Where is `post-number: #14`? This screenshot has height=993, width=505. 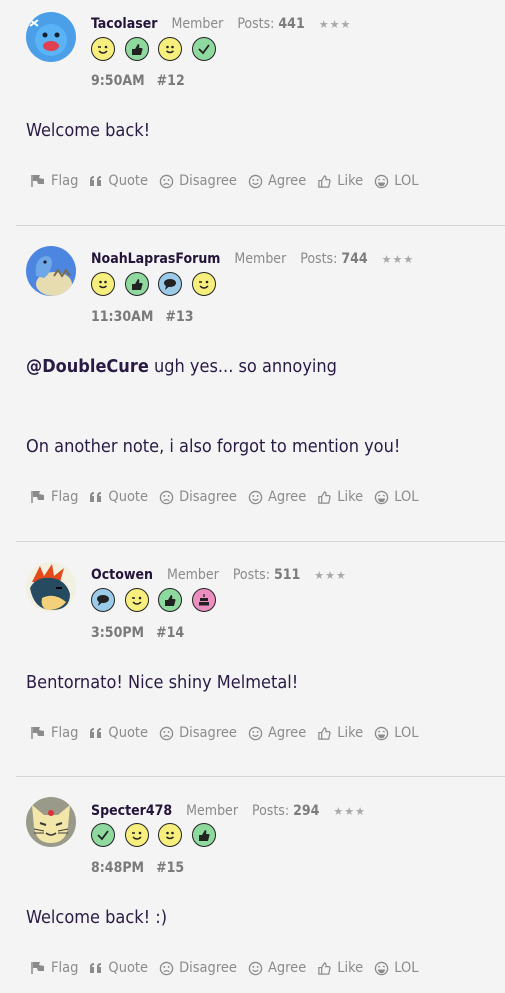
post-number: #14 is located at coordinates (170, 633).